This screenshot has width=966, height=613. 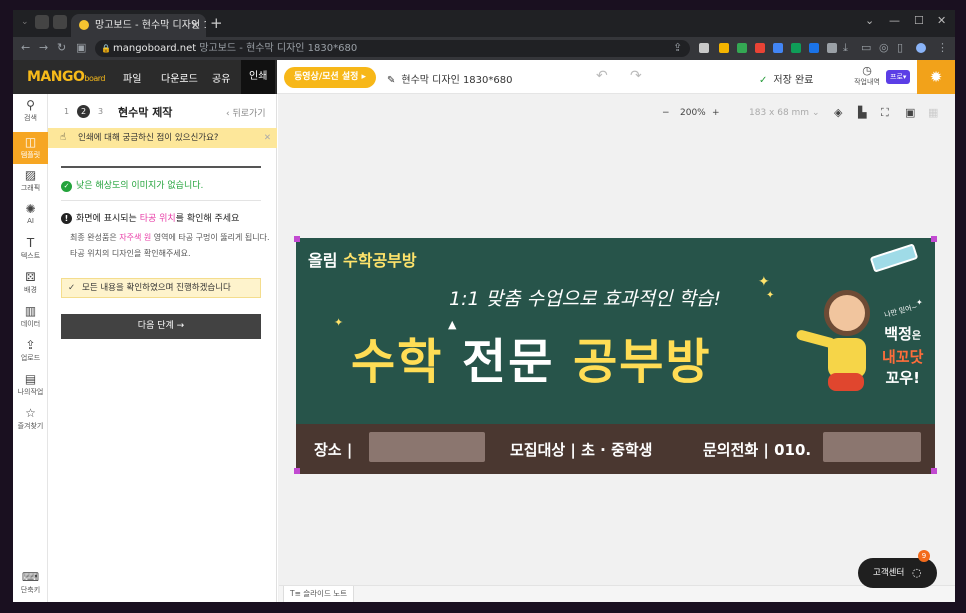 What do you see at coordinates (258, 77) in the screenshot?
I see `menu-print: 인쇄` at bounding box center [258, 77].